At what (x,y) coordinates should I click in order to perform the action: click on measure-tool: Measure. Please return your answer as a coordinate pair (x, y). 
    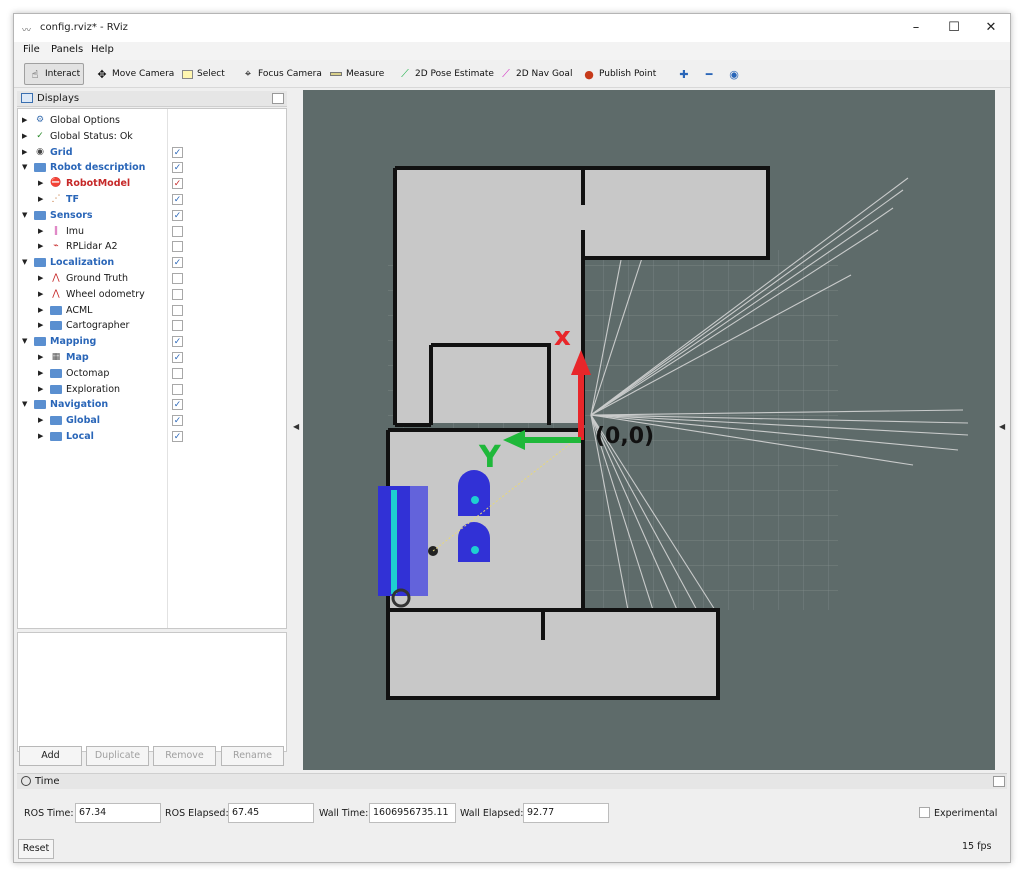
    Looking at the image, I should click on (357, 74).